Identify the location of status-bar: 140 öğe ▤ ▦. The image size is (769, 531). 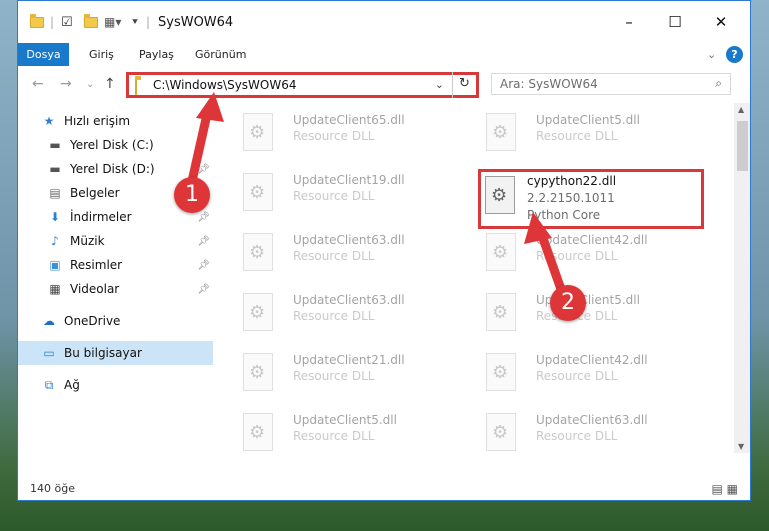
(384, 489).